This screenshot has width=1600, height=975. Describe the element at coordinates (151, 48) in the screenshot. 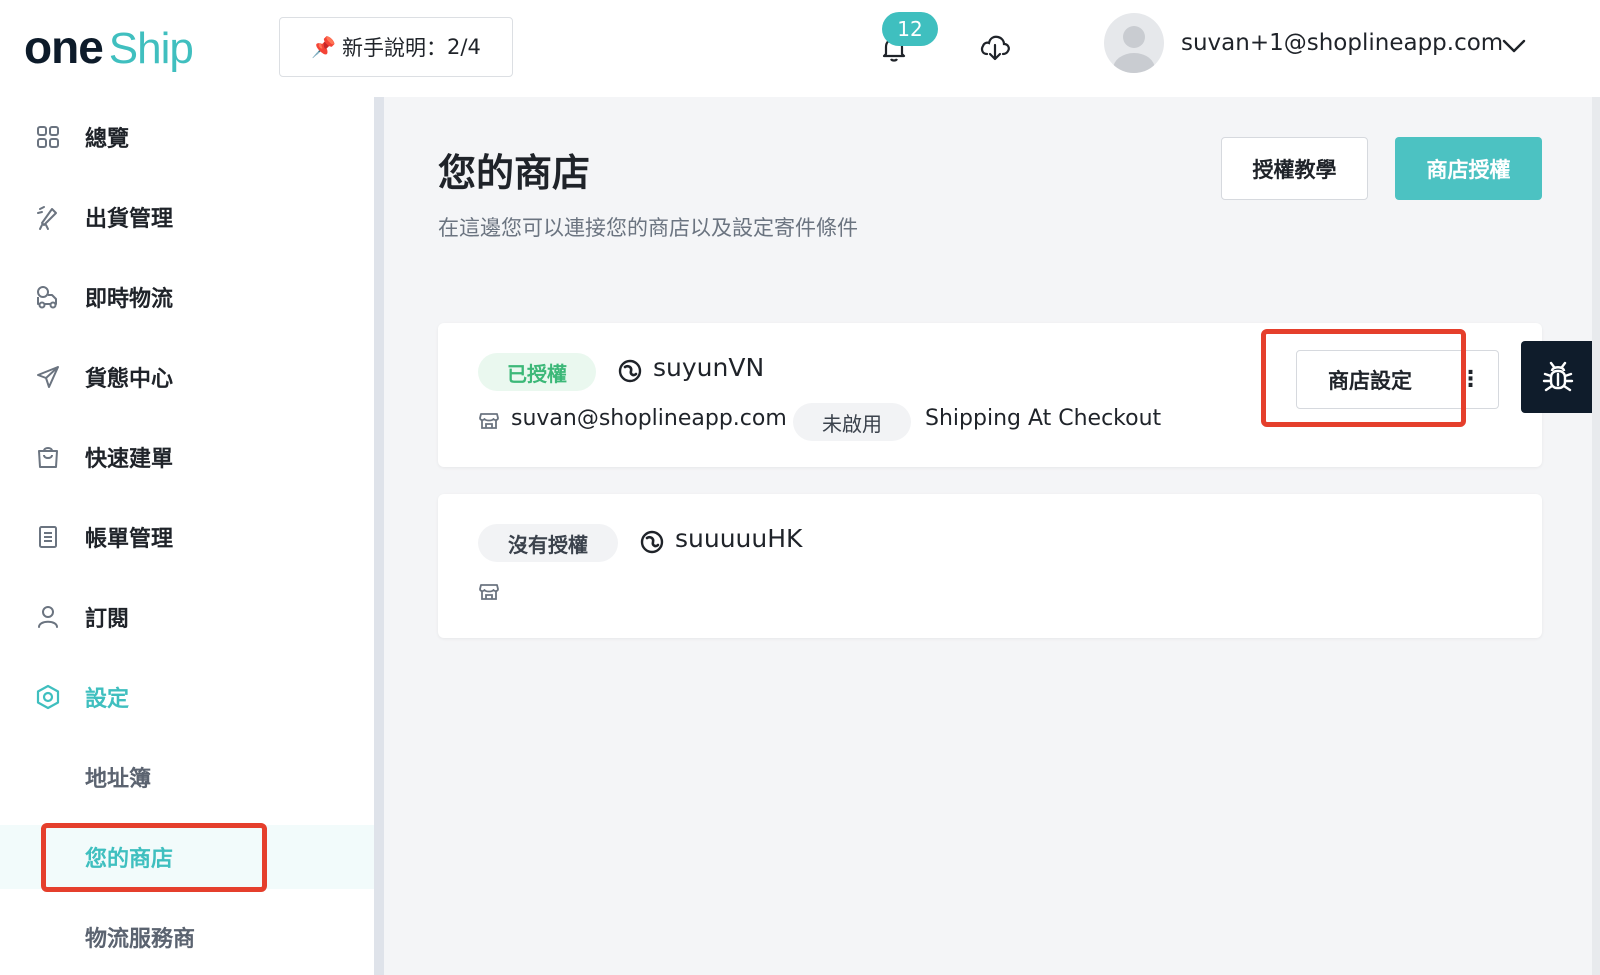

I see `logo-ship-text: Ship` at that location.